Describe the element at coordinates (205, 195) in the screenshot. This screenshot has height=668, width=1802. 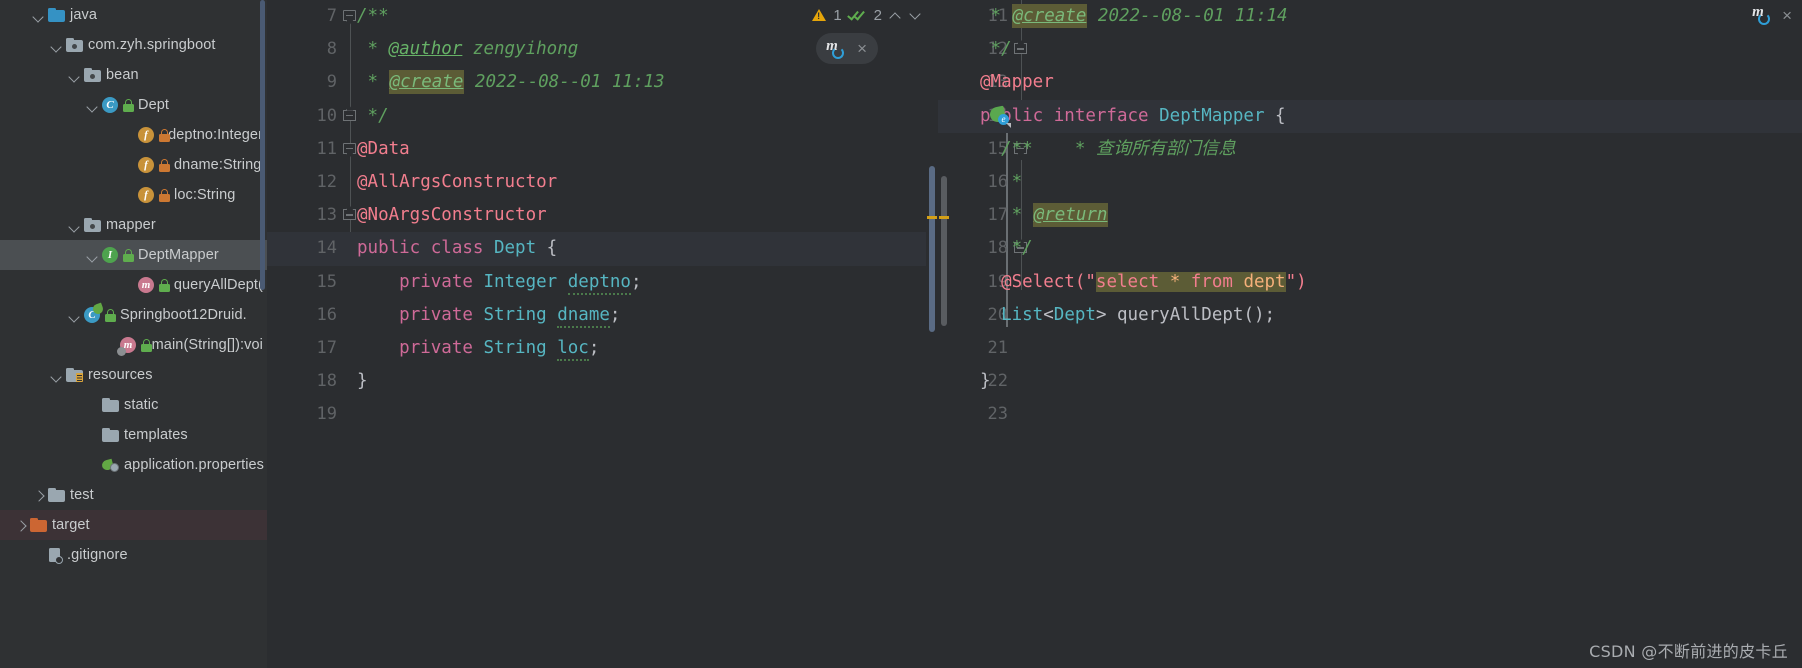
I see `tree-item-label: loc:String` at that location.